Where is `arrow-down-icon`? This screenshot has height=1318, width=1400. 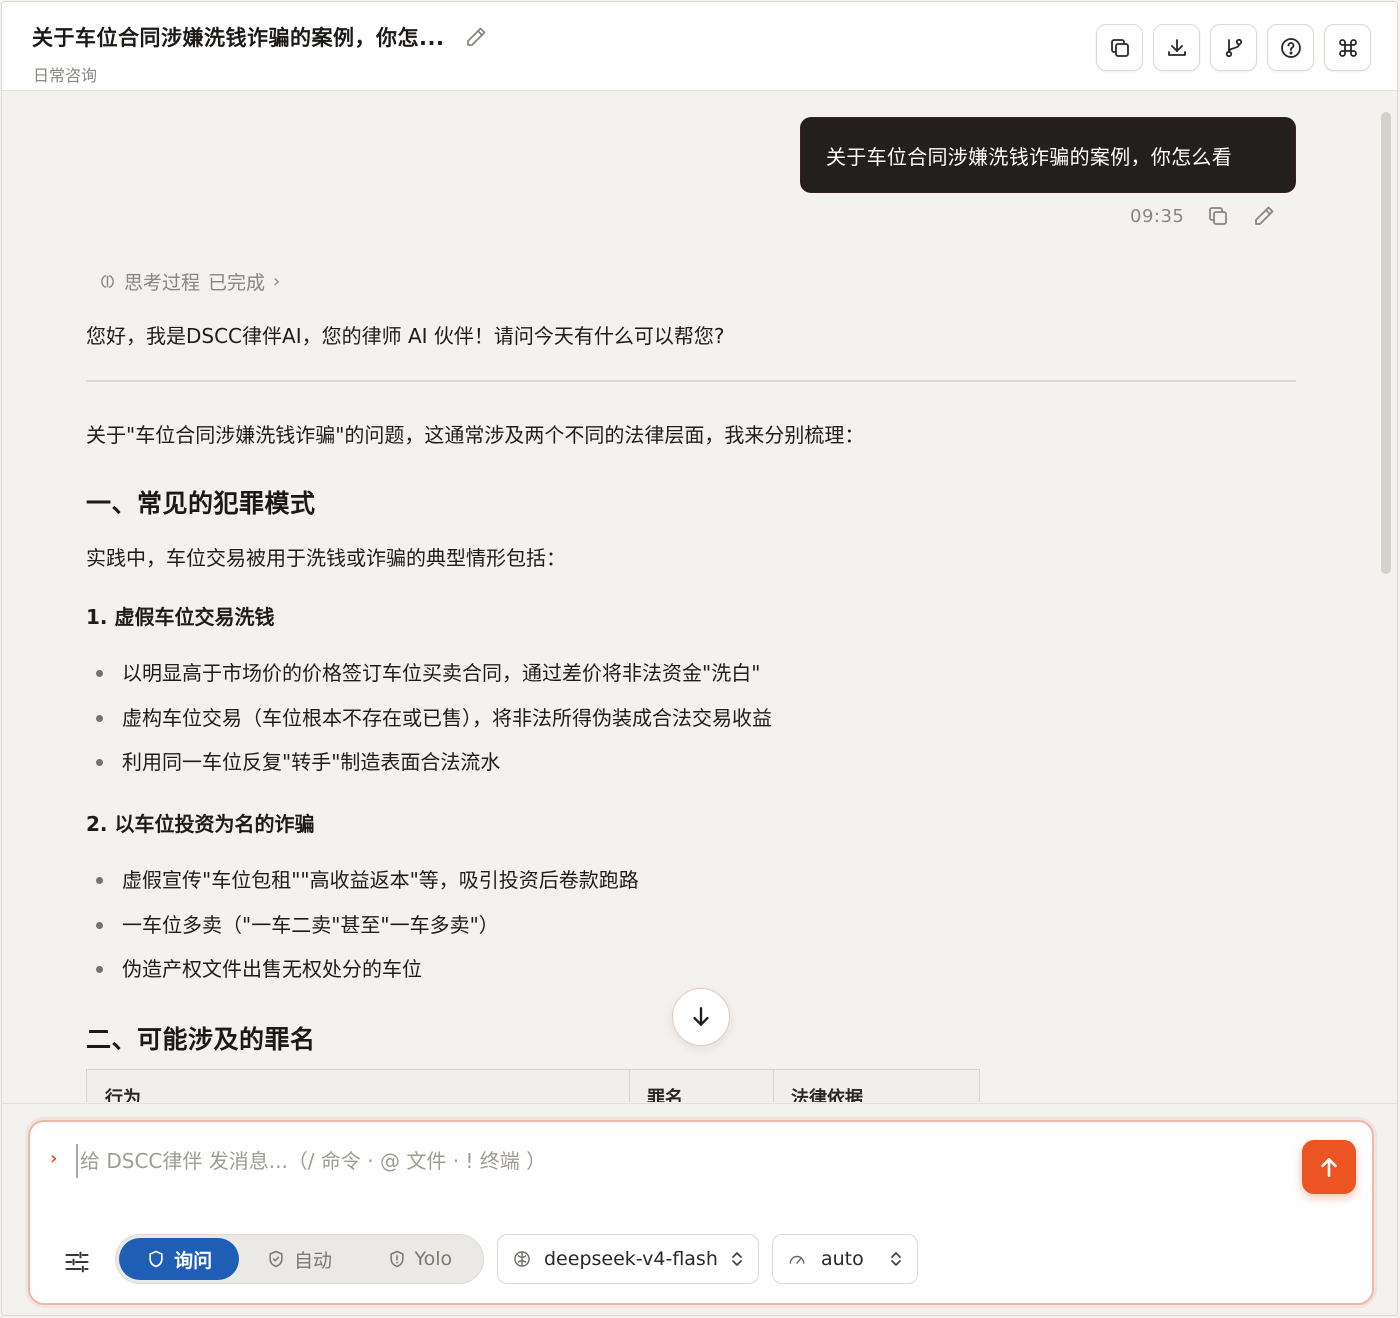
arrow-down-icon is located at coordinates (701, 1016).